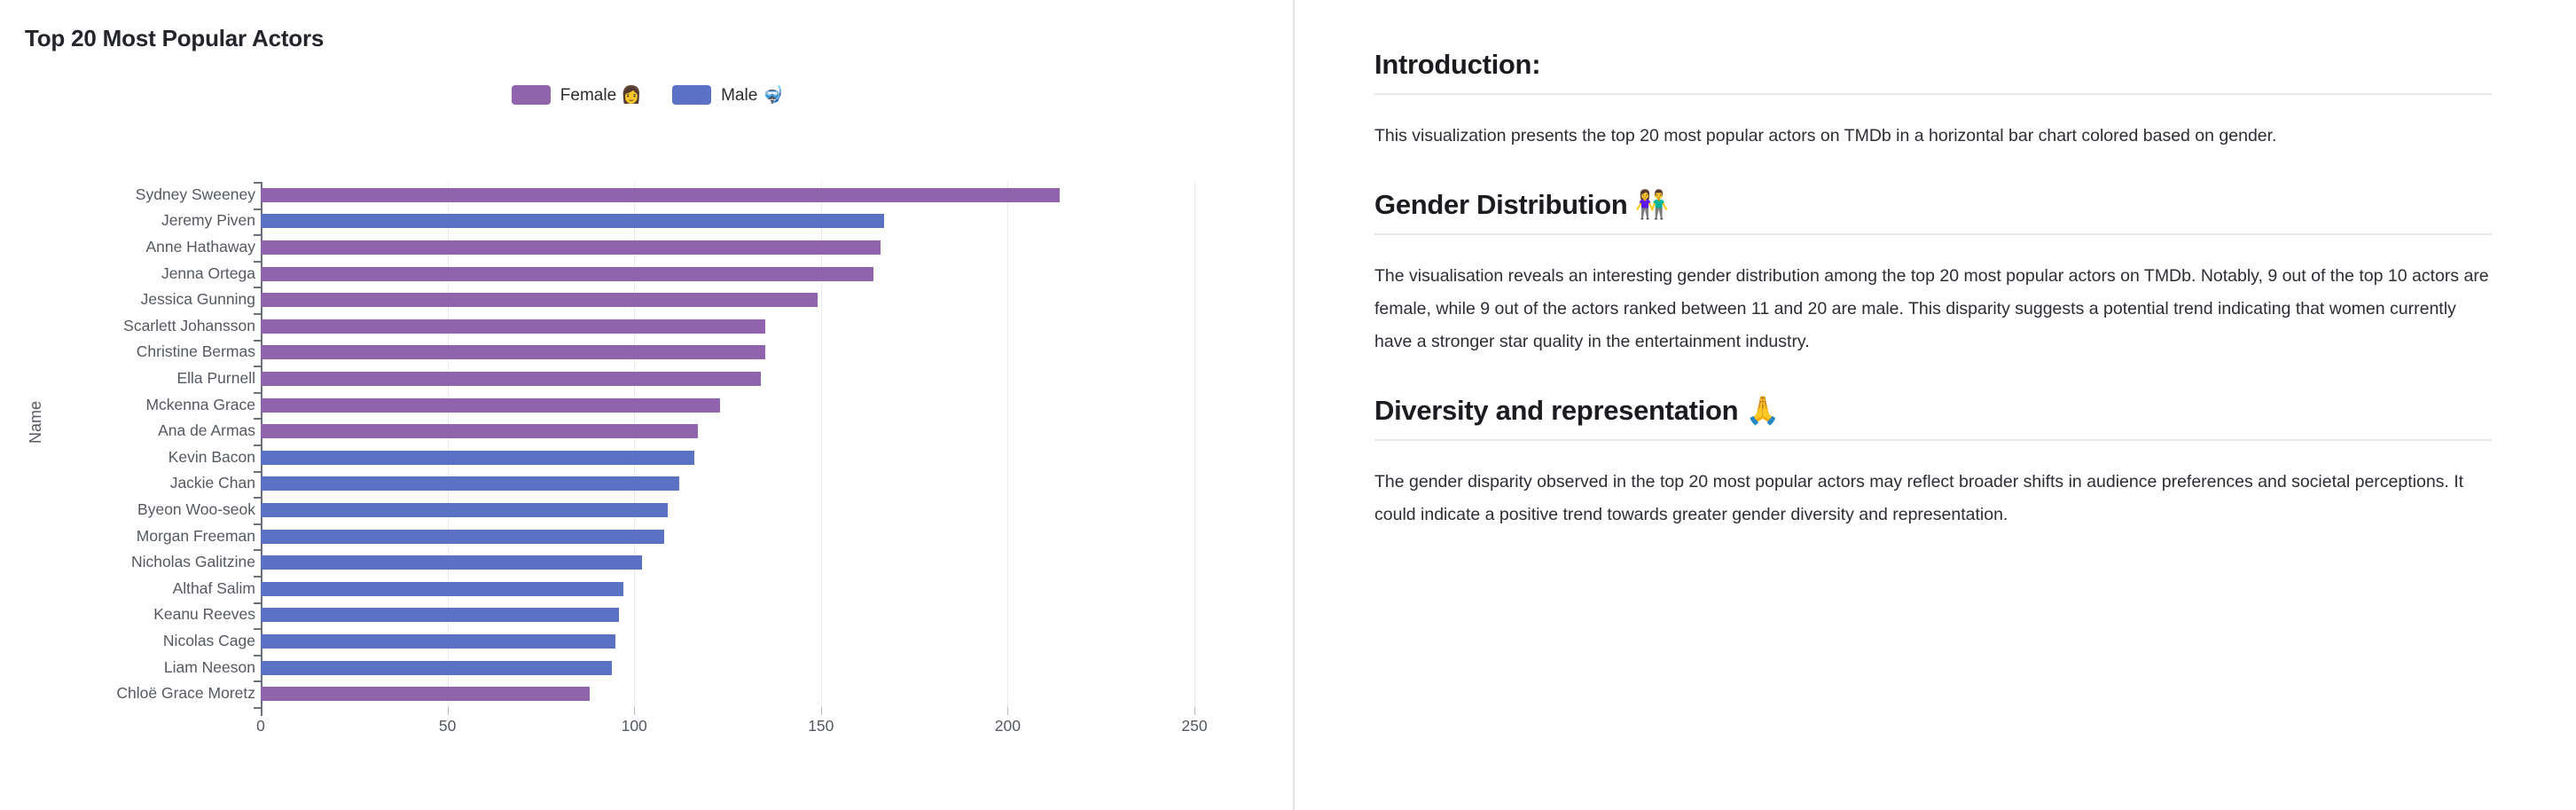  I want to click on x-axis-origin-tick, so click(261, 711).